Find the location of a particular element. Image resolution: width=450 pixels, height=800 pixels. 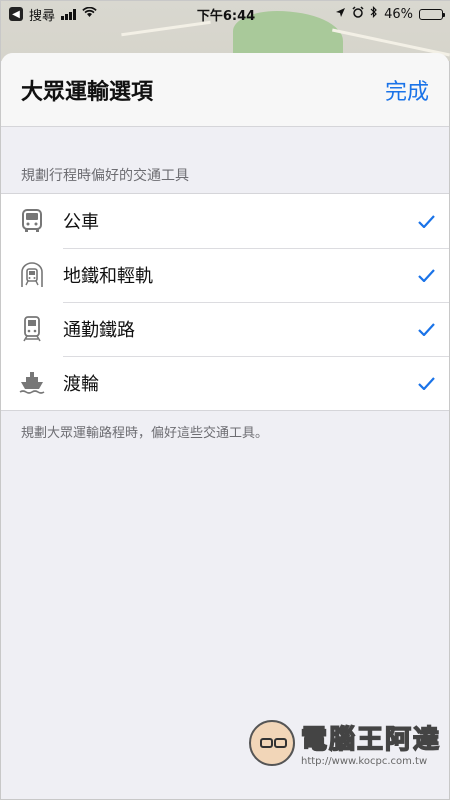

transit-row-label: 渡輪 is located at coordinates (81, 384).